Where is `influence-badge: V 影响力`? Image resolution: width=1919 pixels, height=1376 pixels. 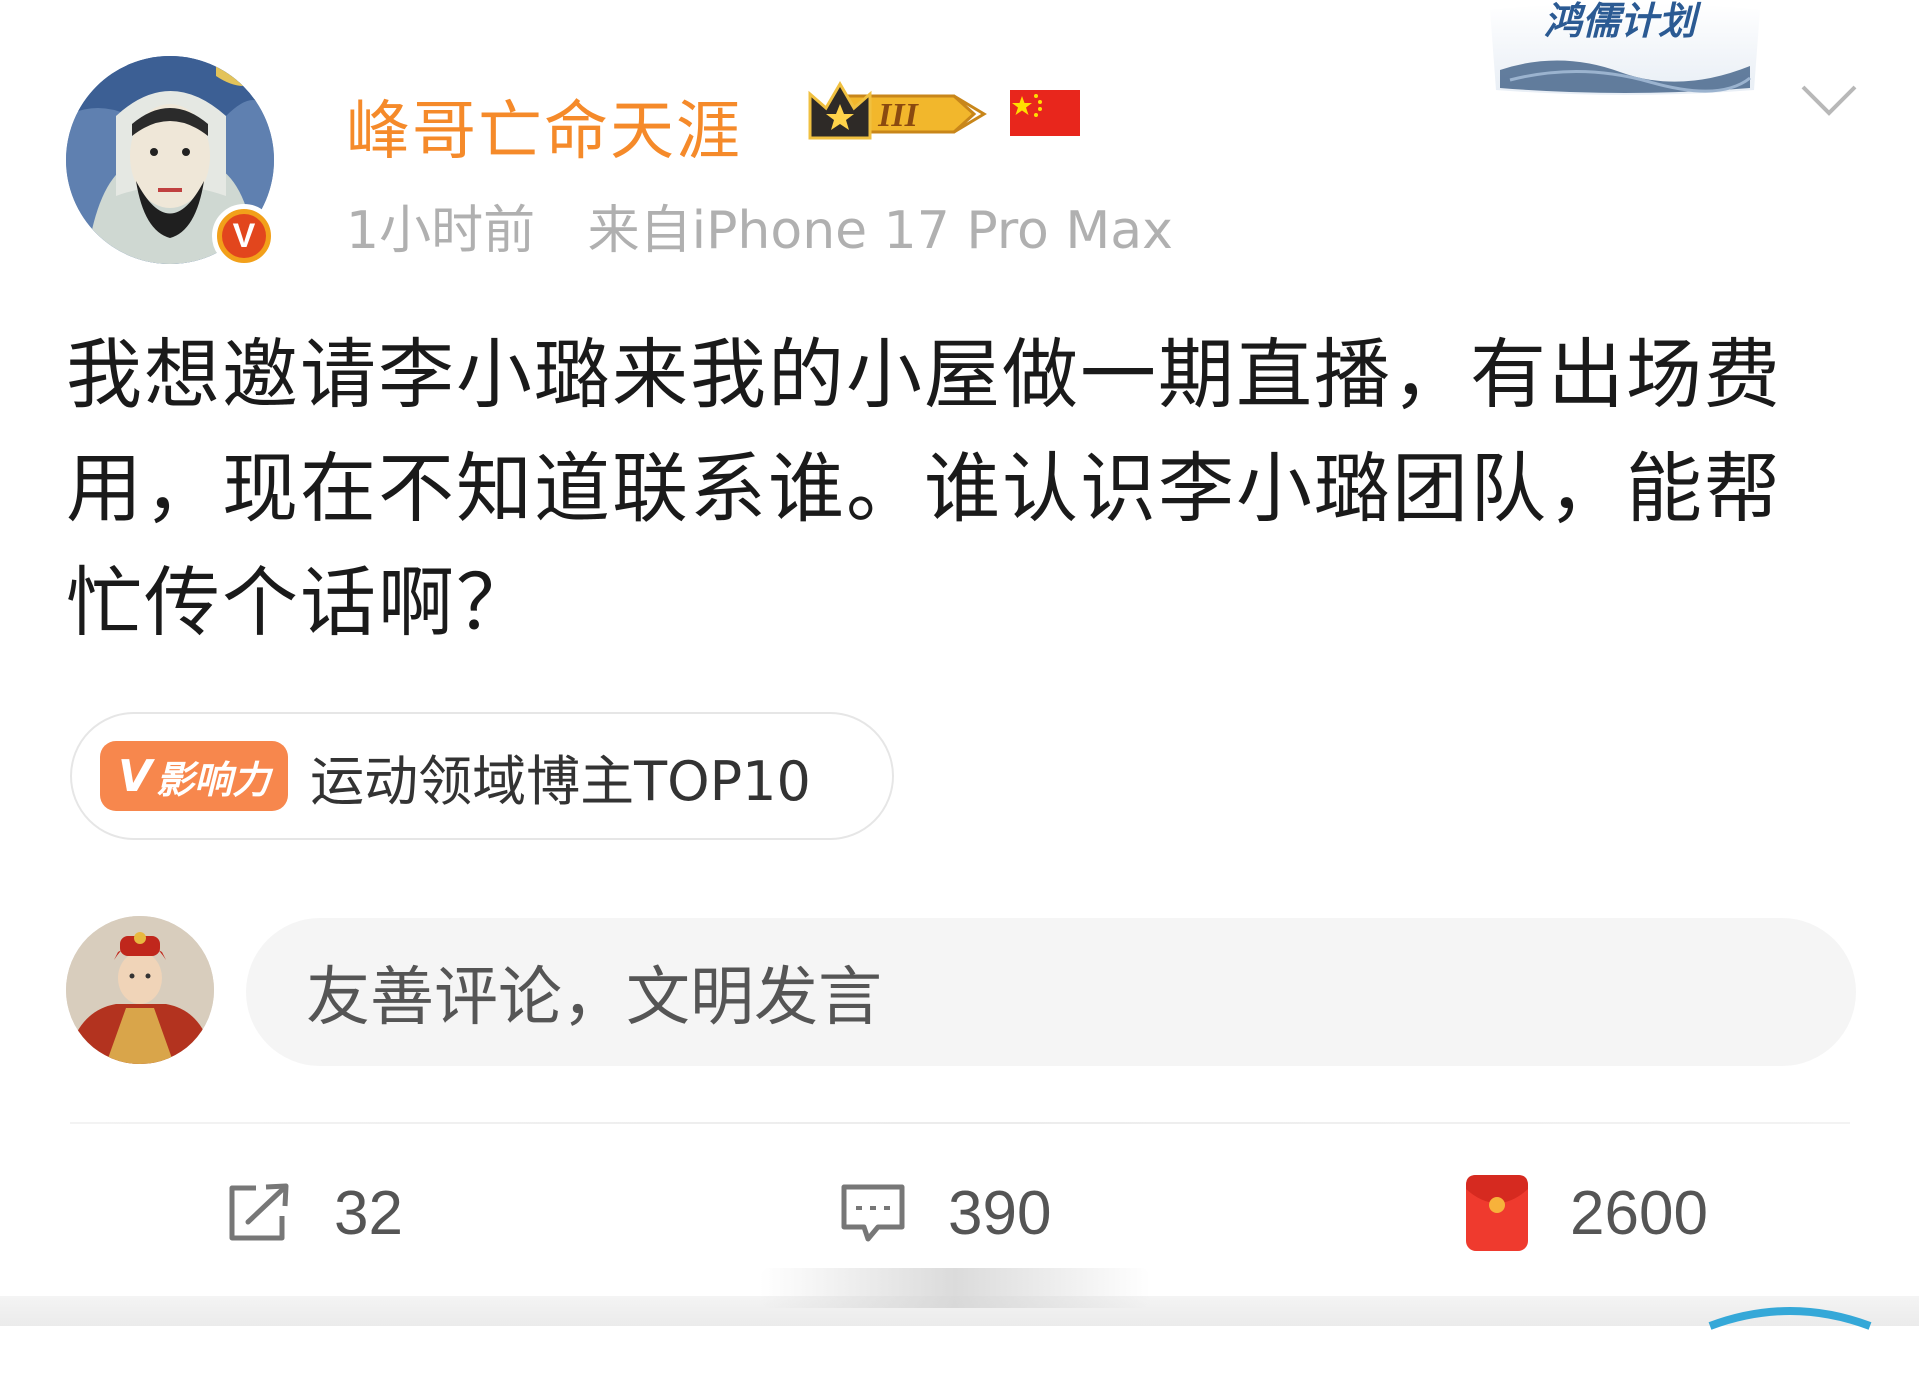 influence-badge: V 影响力 is located at coordinates (194, 776).